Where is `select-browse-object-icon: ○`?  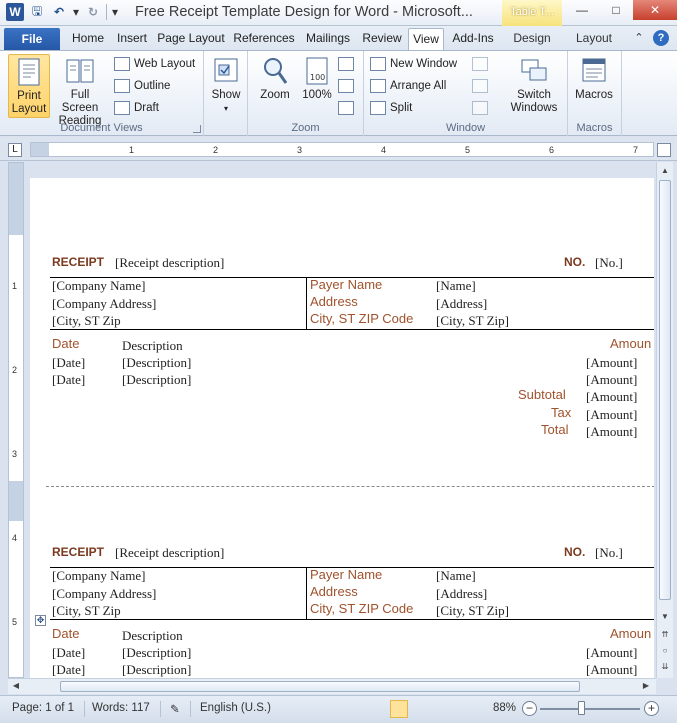
select-browse-object-icon: ○ is located at coordinates (665, 652).